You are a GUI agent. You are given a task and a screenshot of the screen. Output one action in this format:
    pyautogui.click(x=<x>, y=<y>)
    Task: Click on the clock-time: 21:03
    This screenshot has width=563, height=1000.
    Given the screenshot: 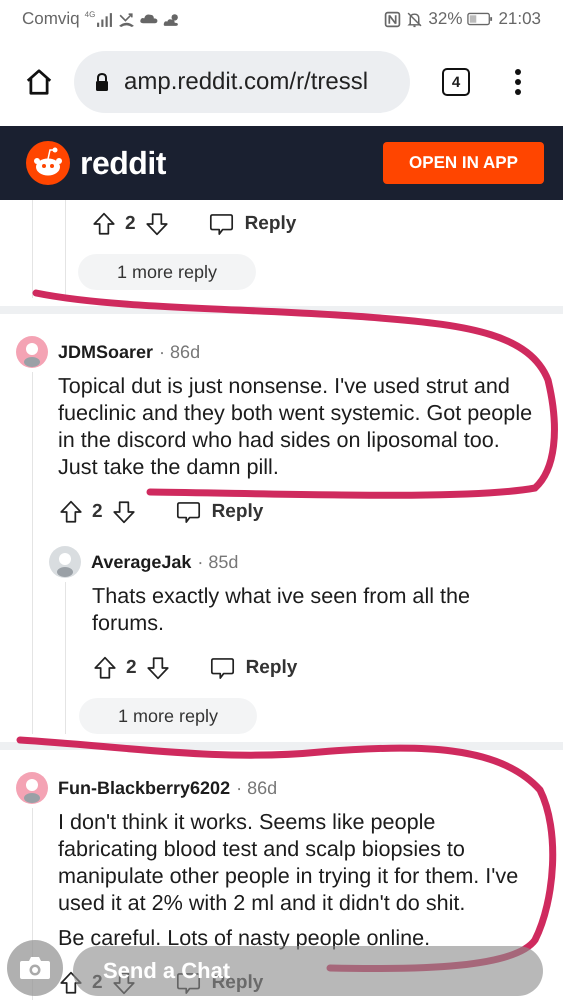 What is the action you would take?
    pyautogui.click(x=519, y=19)
    